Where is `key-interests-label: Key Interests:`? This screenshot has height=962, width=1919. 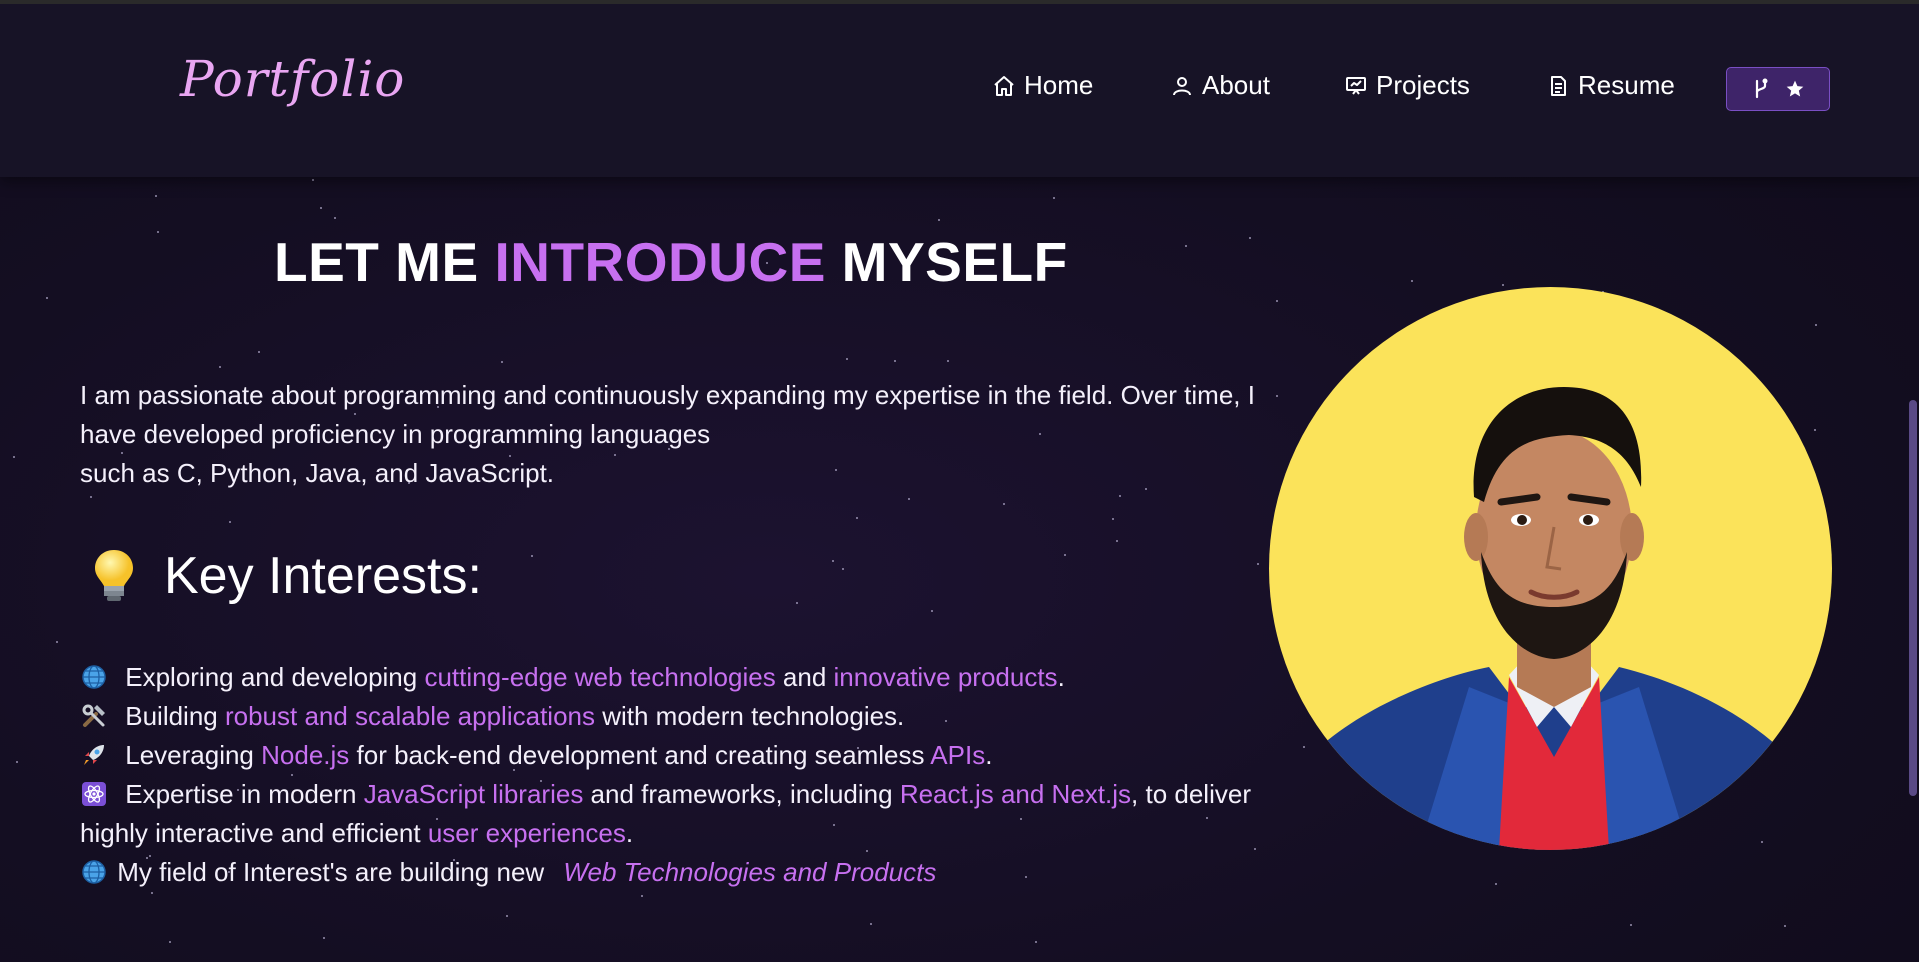
key-interests-label: Key Interests: is located at coordinates (323, 576).